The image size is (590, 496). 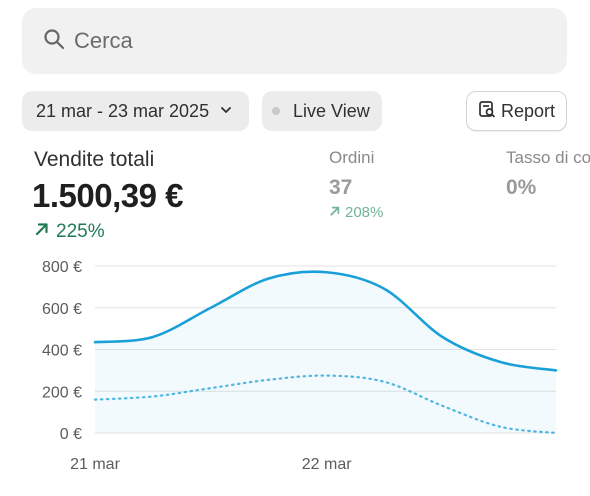 What do you see at coordinates (71, 434) in the screenshot?
I see `y-tick-label: 0 €` at bounding box center [71, 434].